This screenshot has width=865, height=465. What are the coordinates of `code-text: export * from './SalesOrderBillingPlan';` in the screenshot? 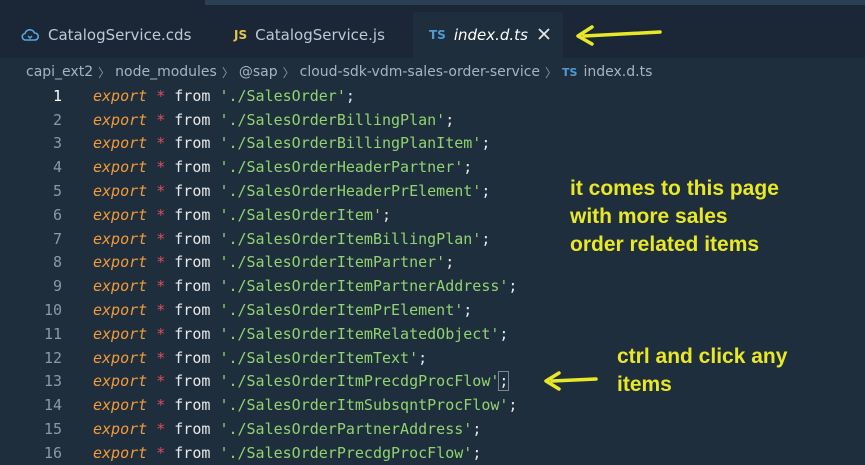 It's located at (273, 120).